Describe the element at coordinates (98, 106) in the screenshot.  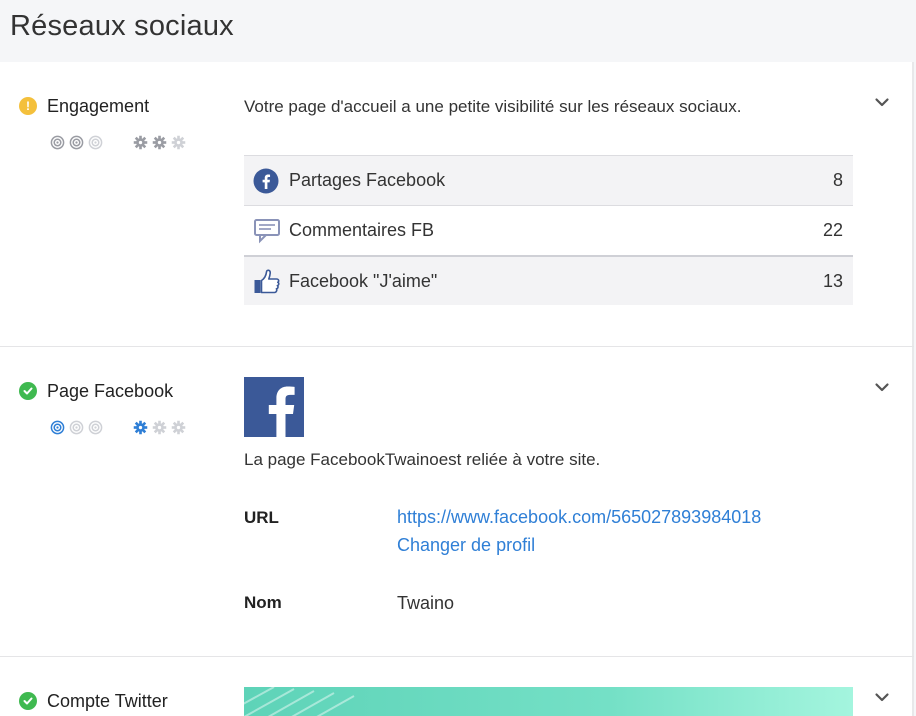
I see `section-title-engagement: Engagement` at that location.